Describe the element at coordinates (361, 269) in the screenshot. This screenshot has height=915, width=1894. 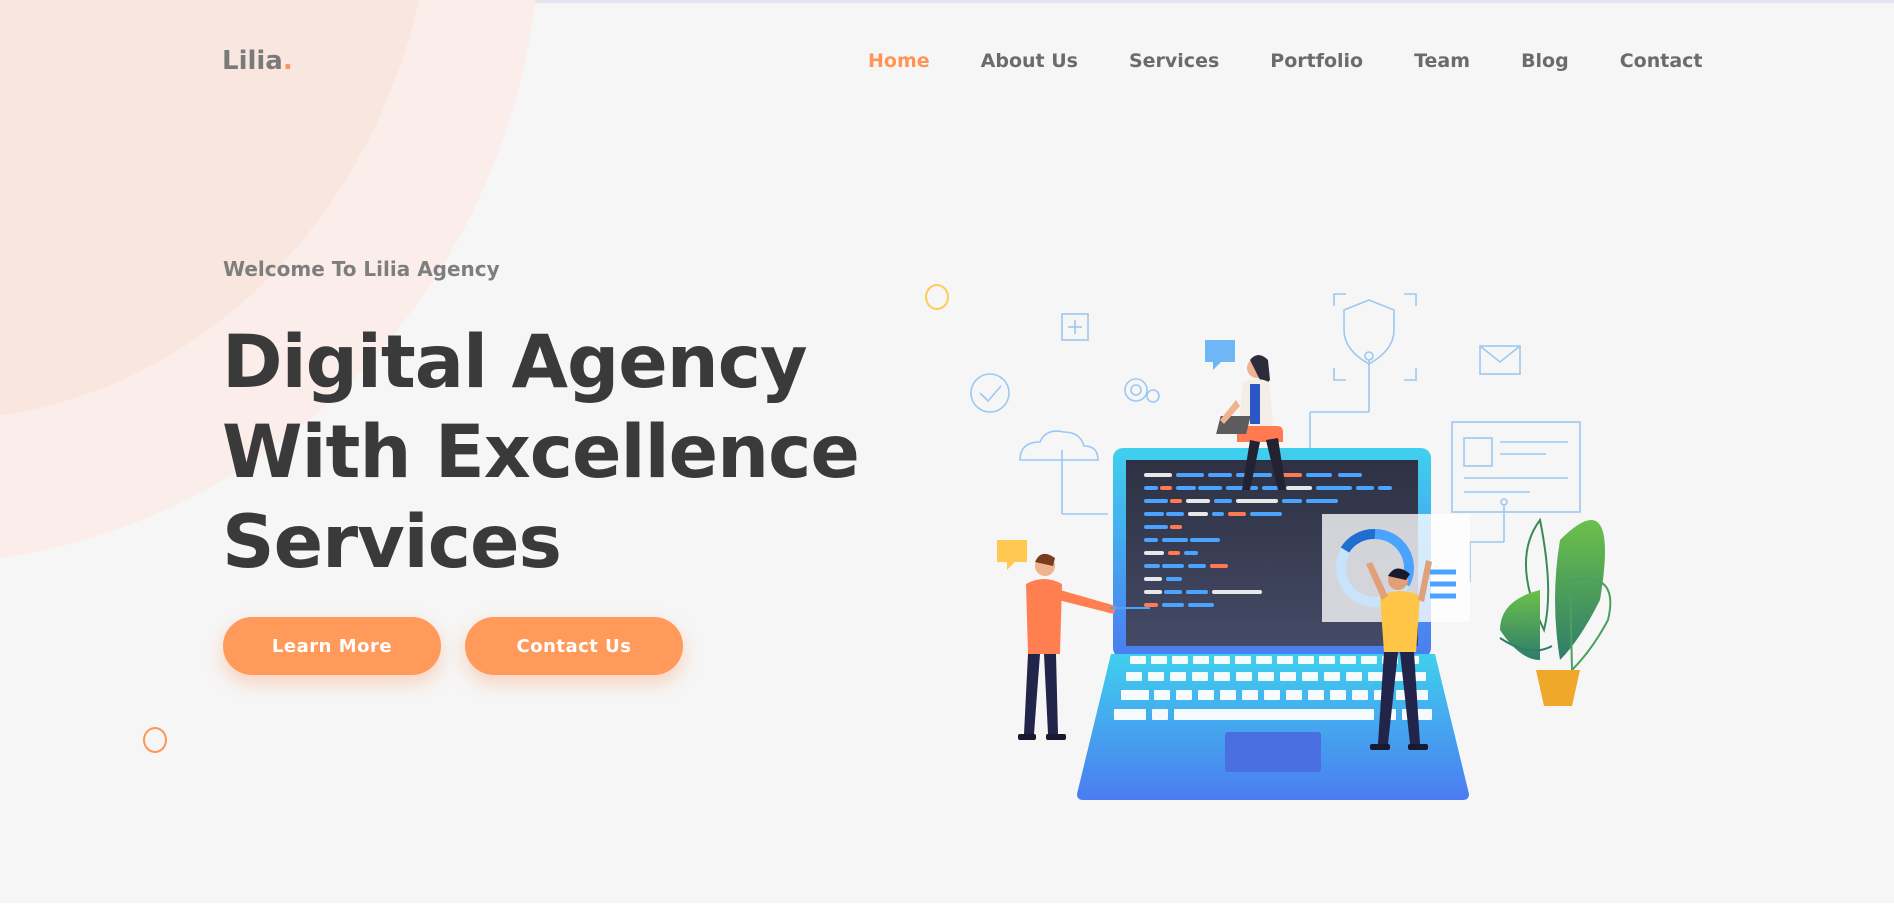
I see `hero-subtitle: Welcome To Lilia Agency` at that location.